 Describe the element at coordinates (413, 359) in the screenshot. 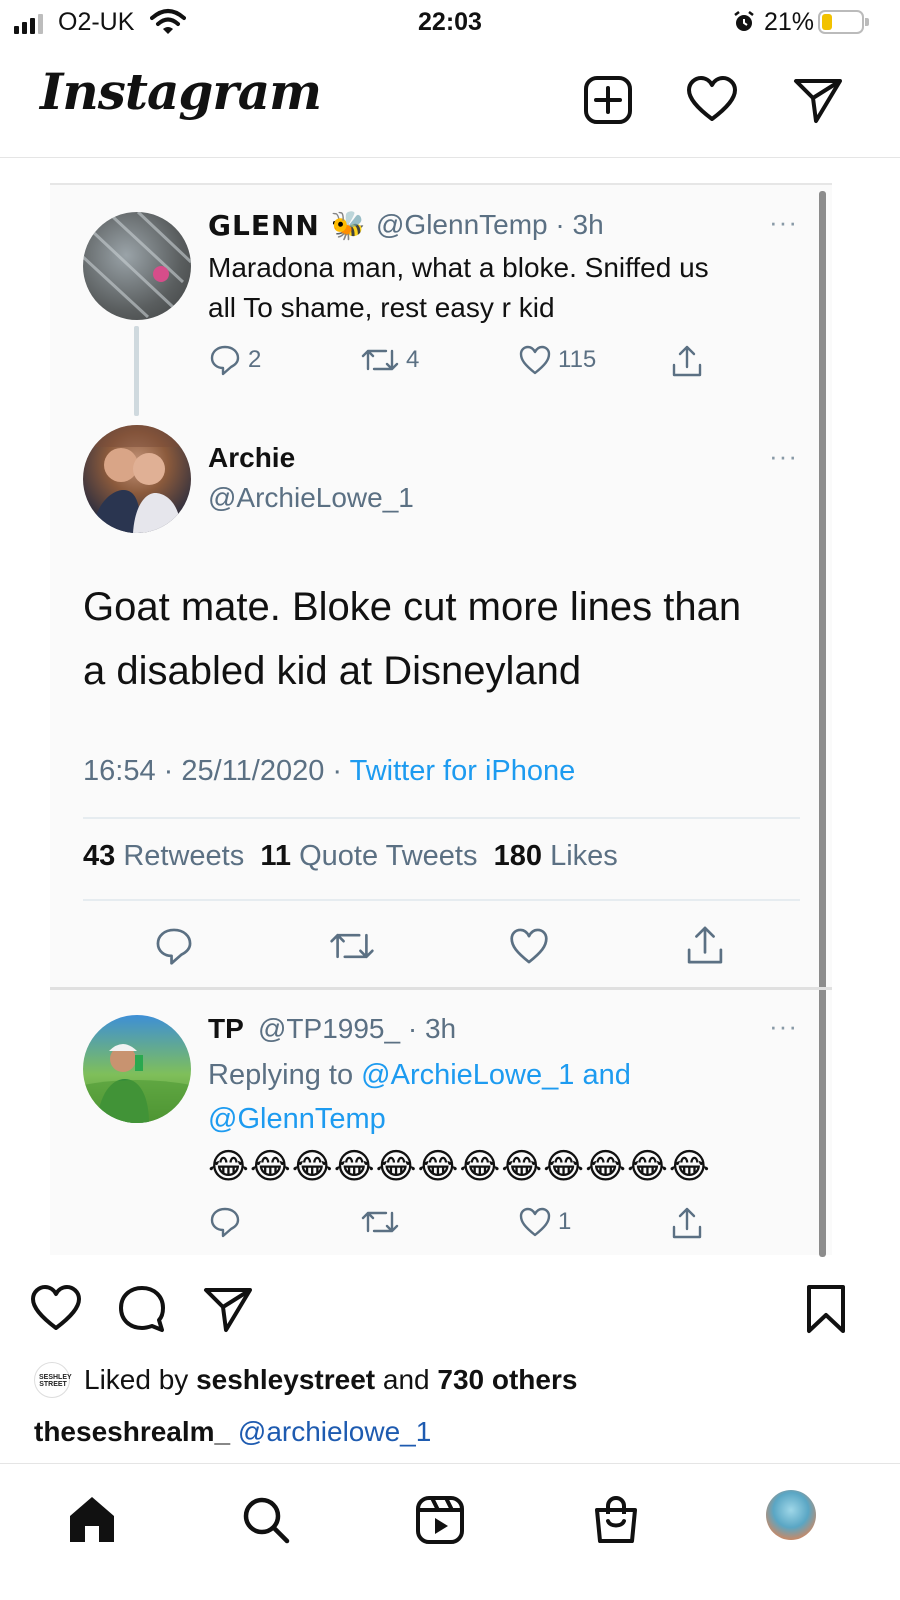

I see `retweet-count: 4` at that location.